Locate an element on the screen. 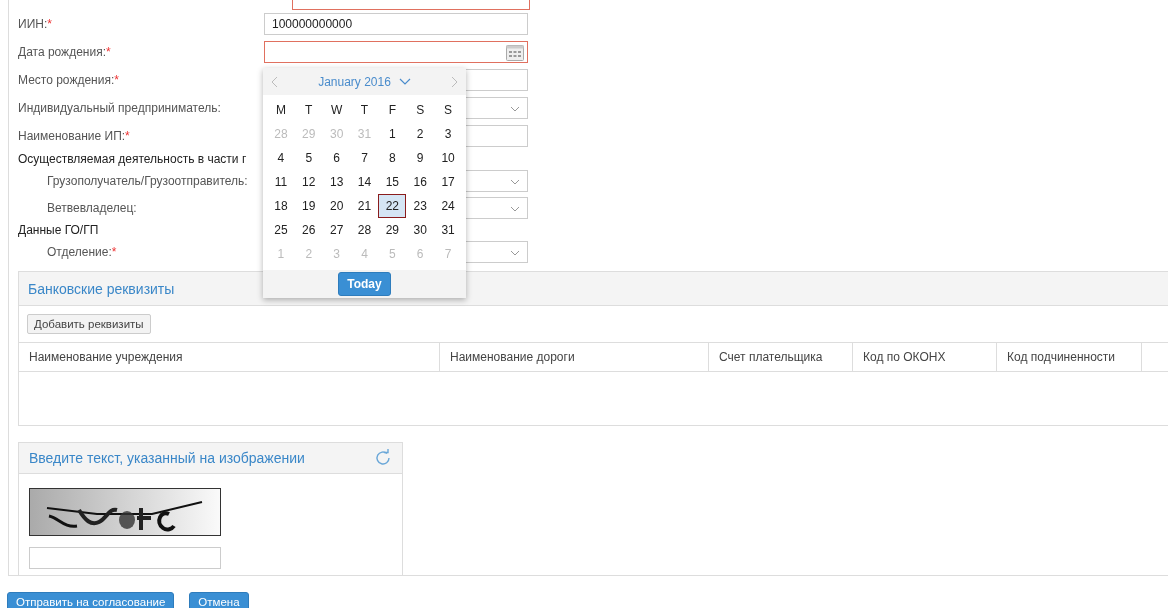 The height and width of the screenshot is (608, 1168). calendar-day: 2 is located at coordinates (420, 134).